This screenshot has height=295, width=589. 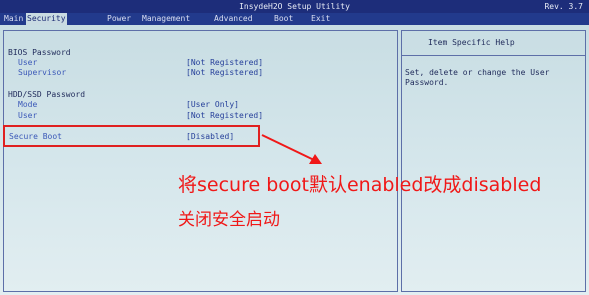 I want to click on menu-tab-exit: Exit, so click(x=320, y=19).